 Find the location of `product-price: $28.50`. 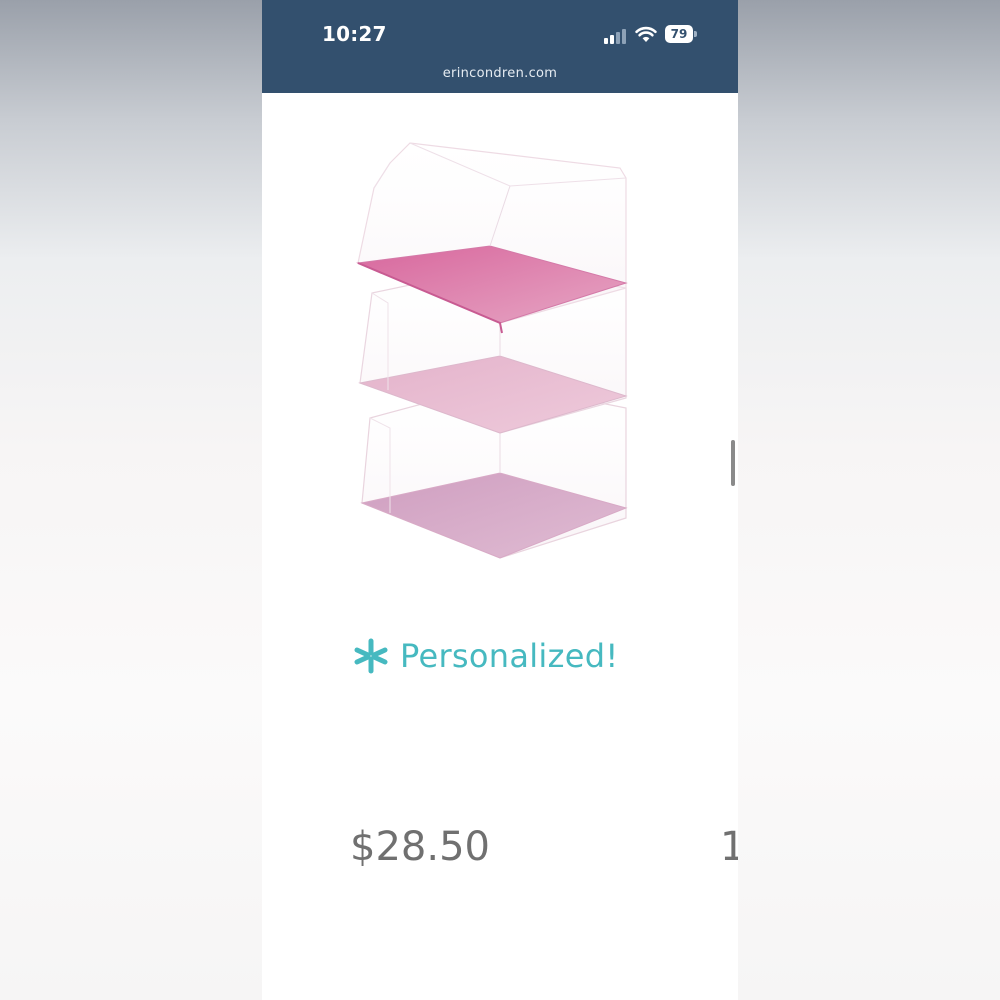

product-price: $28.50 is located at coordinates (420, 847).